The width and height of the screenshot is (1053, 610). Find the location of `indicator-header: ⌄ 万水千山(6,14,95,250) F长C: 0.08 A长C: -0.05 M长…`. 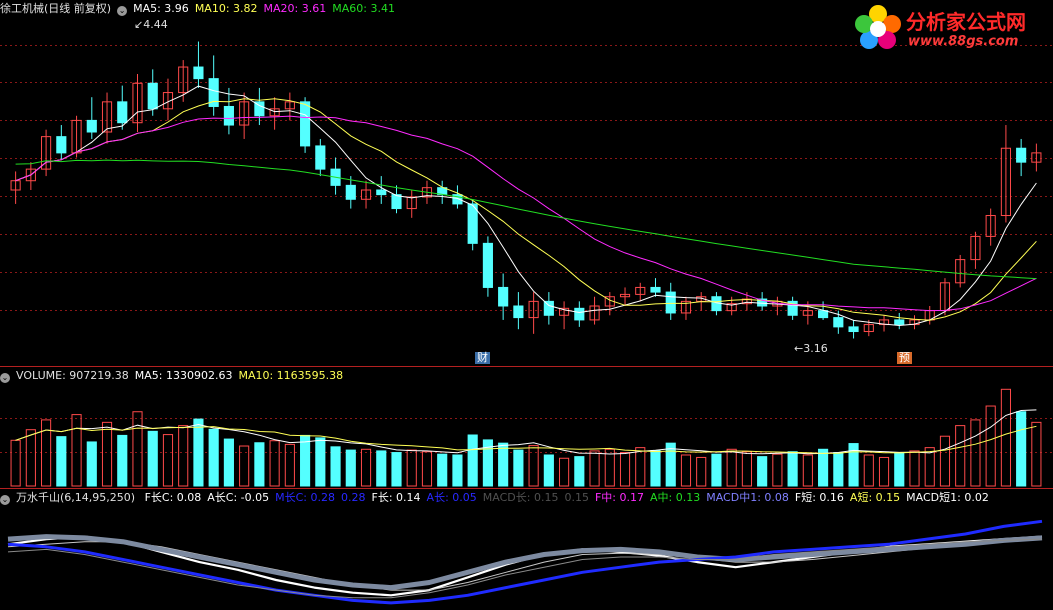

indicator-header: ⌄ 万水千山(6,14,95,250) F长C: 0.08 A长C: -0.05 M长… is located at coordinates (497, 498).